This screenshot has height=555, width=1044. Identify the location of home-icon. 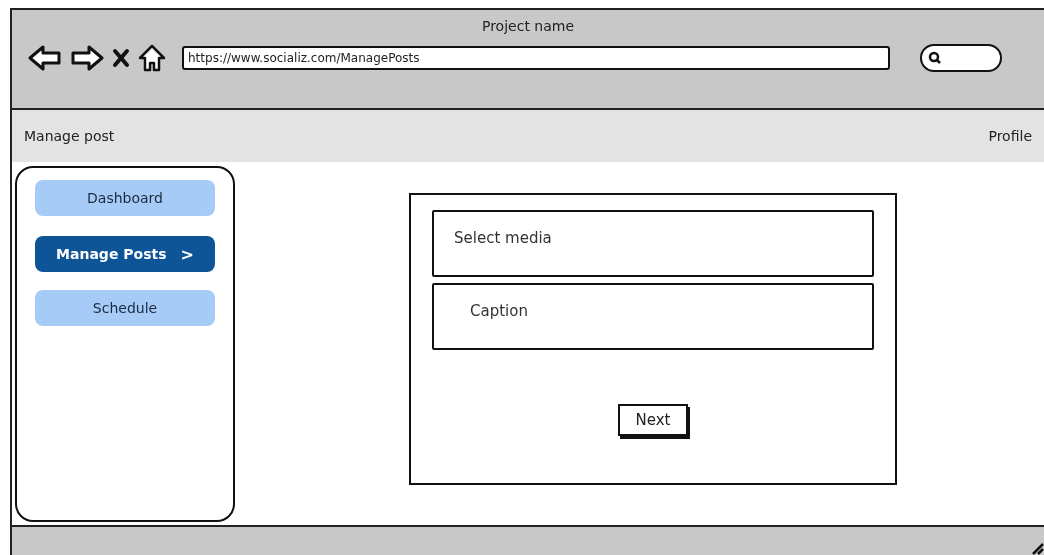
(152, 58).